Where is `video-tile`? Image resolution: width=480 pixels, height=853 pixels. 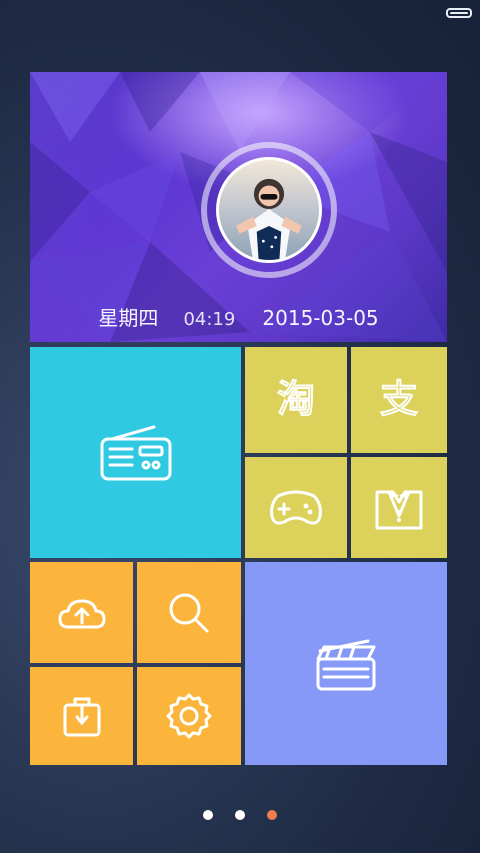 video-tile is located at coordinates (346, 663).